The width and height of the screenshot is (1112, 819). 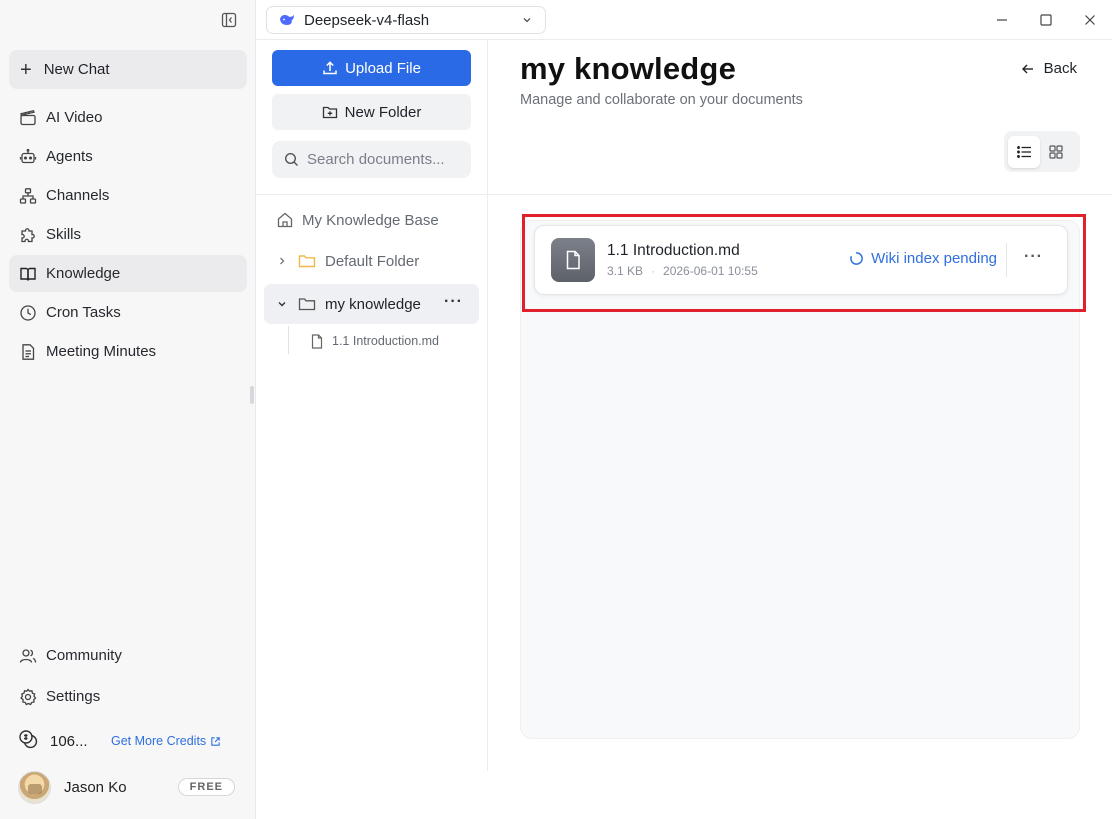 I want to click on whale-icon, so click(x=288, y=20).